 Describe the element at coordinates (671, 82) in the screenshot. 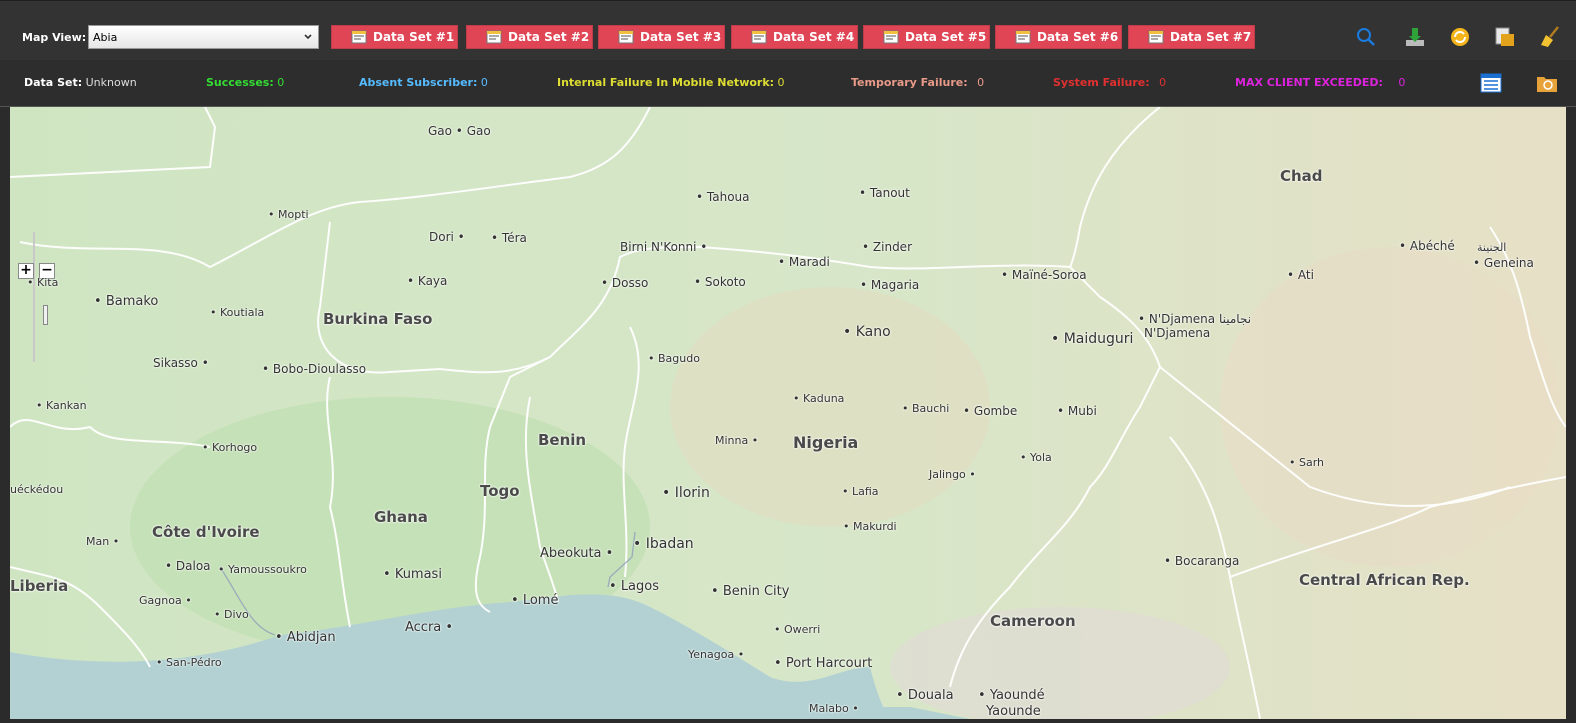

I see `status-internal-failure: Internal Failure In Mobile Network: 0` at that location.